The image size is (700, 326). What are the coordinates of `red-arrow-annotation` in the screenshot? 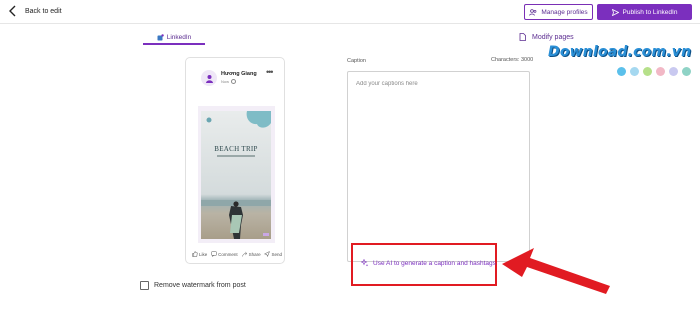 It's located at (556, 271).